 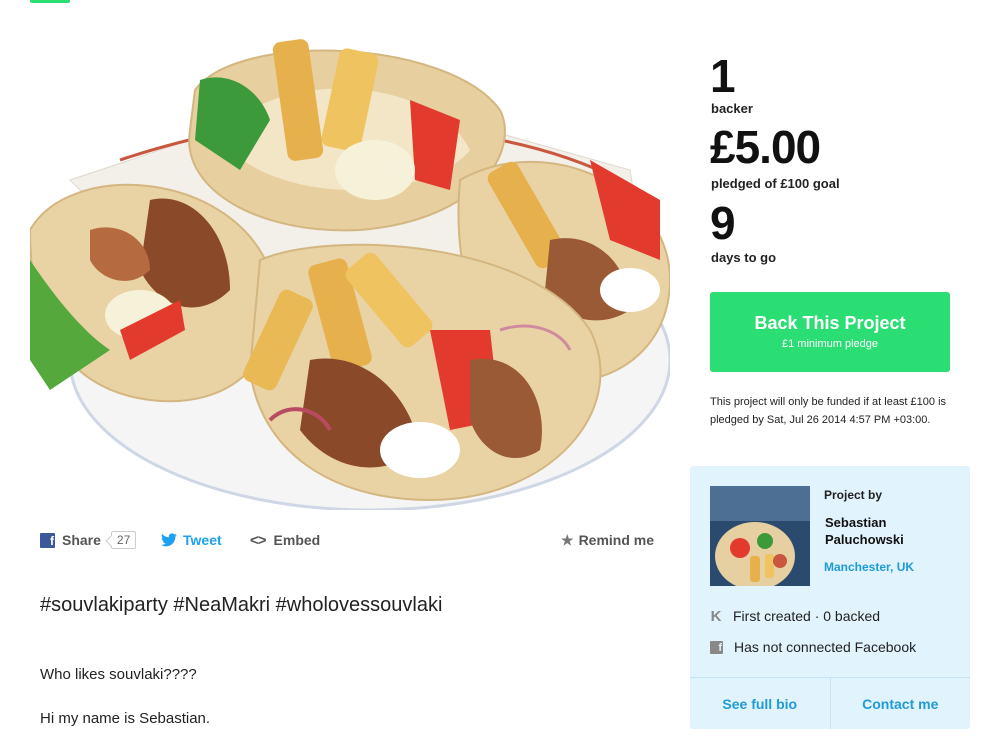 What do you see at coordinates (765, 147) in the screenshot?
I see `pledged-amount: £5.00` at bounding box center [765, 147].